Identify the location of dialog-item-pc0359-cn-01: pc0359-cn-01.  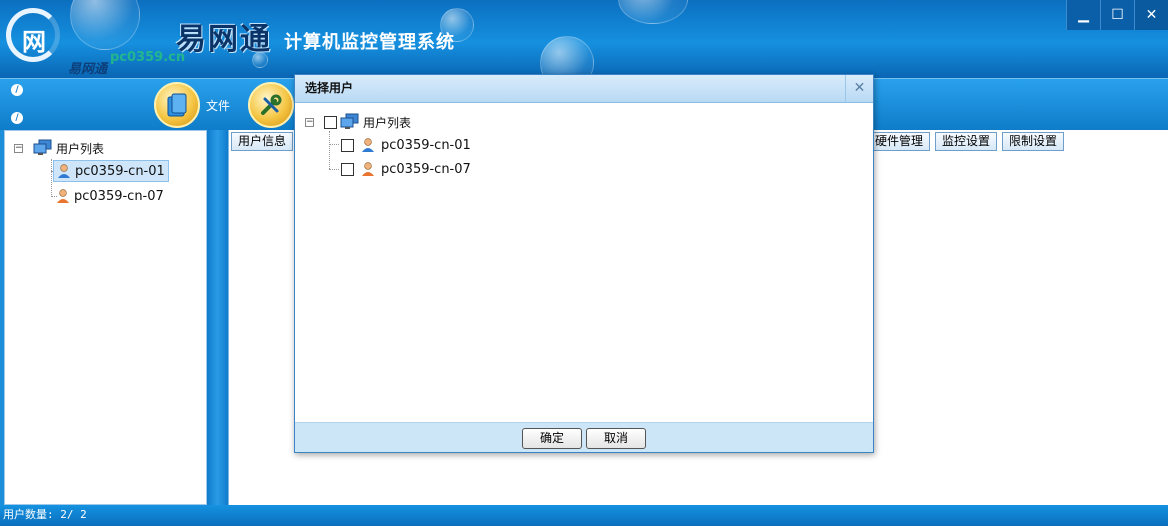
(404, 145).